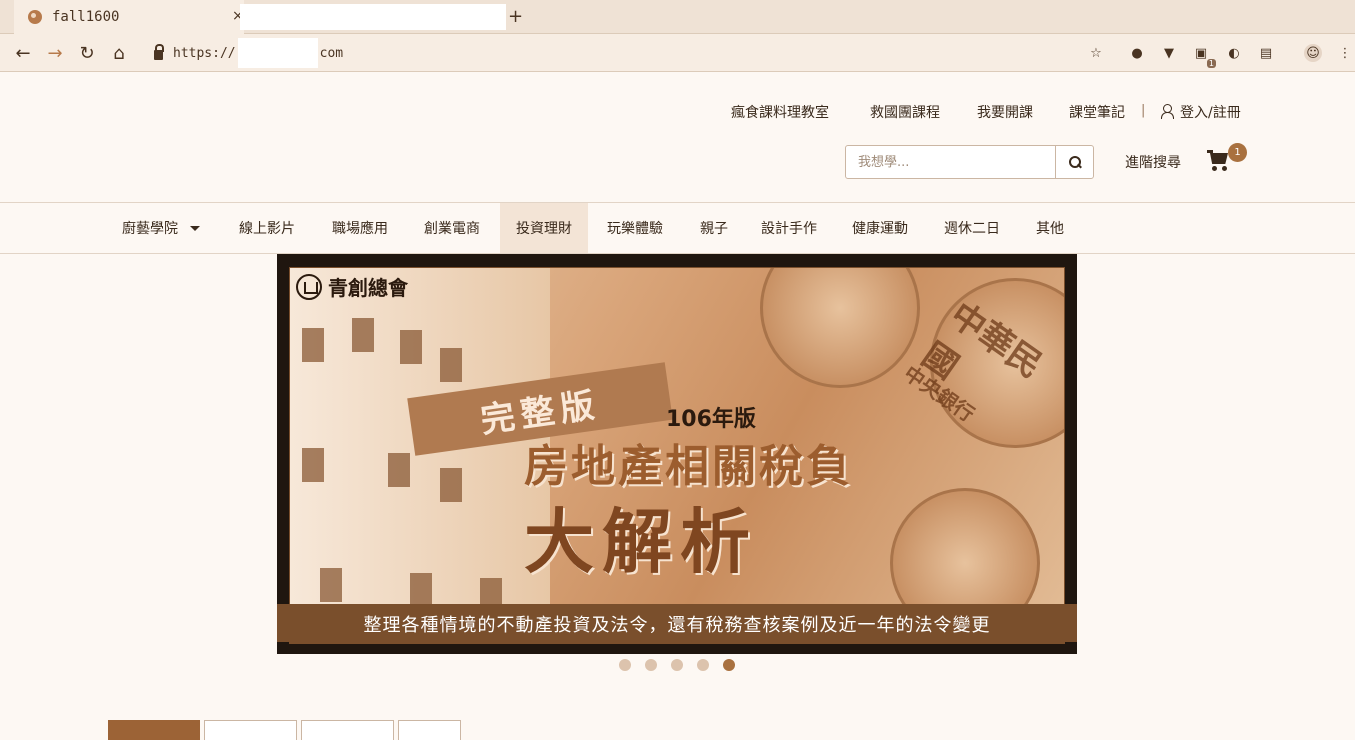 This screenshot has width=1355, height=740. I want to click on cart-count-badge: 1, so click(1237, 152).